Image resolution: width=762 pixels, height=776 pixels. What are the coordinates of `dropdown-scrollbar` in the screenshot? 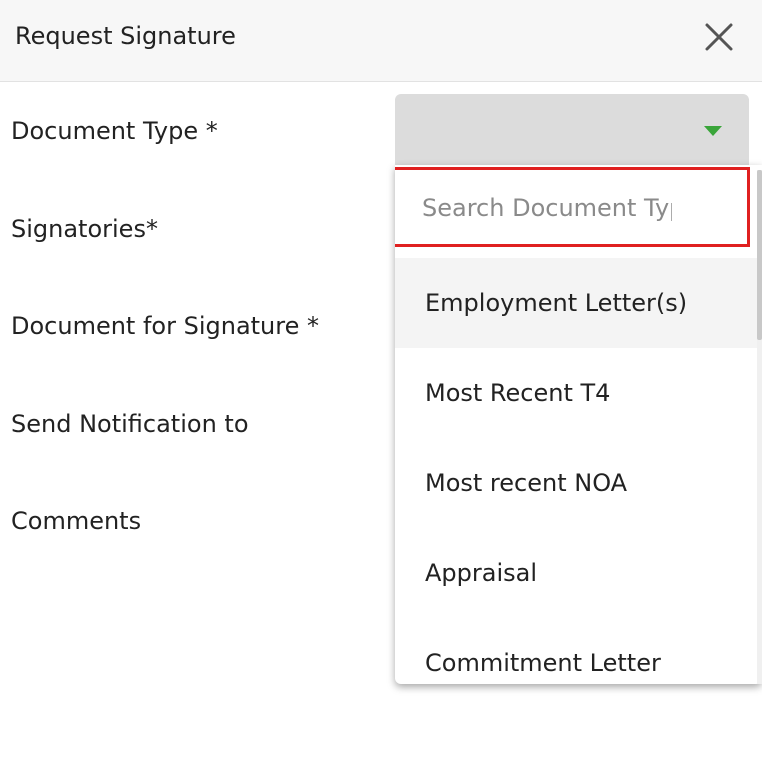 It's located at (759, 427).